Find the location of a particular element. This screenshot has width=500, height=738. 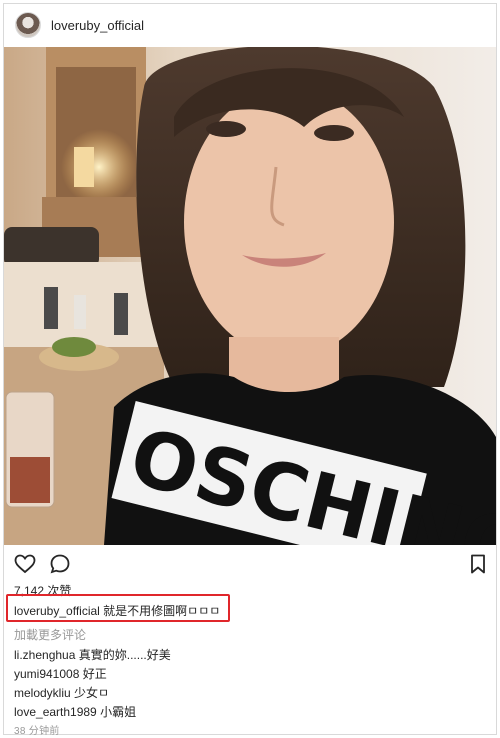

comment-username: love_earth1989 is located at coordinates (55, 712).